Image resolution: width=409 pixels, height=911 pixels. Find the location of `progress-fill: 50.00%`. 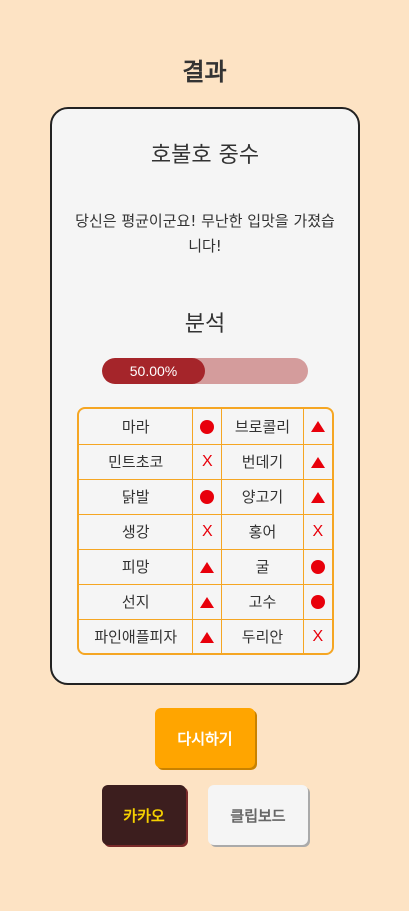

progress-fill: 50.00% is located at coordinates (153, 371).